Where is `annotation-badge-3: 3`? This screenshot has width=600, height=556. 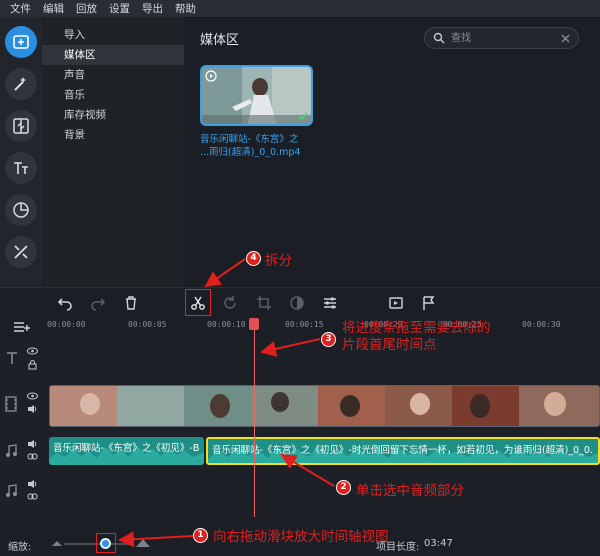 annotation-badge-3: 3 is located at coordinates (328, 339).